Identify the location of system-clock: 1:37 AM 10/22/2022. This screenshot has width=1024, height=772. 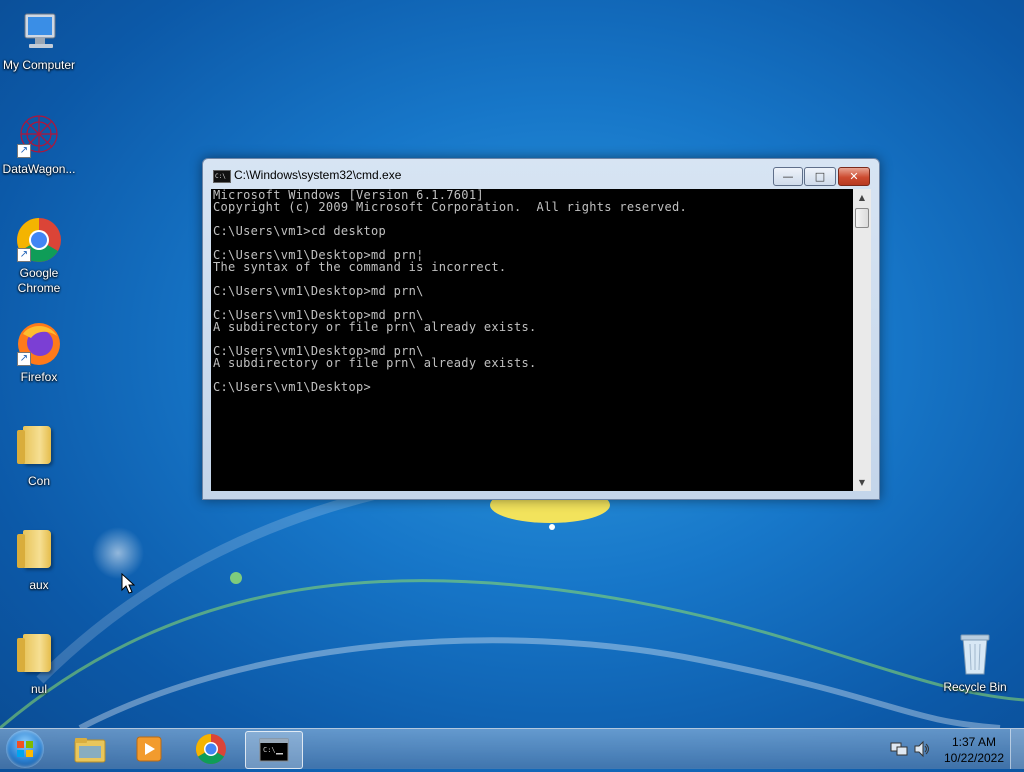
(974, 750).